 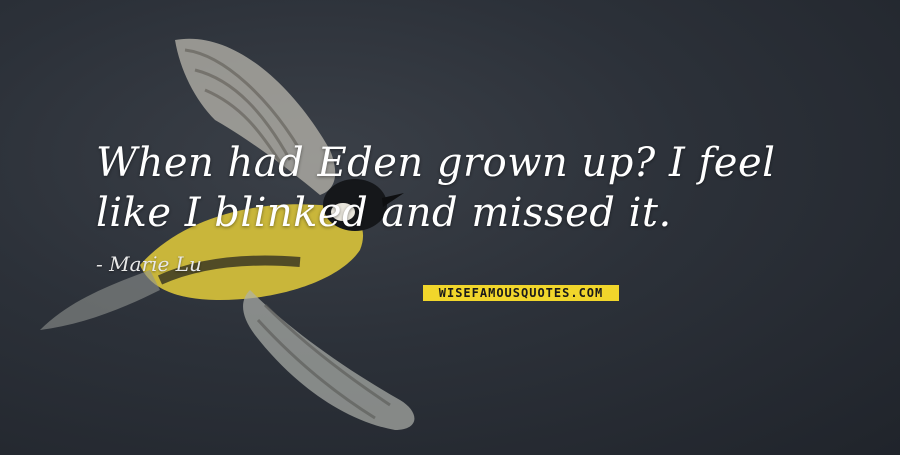 I want to click on bird-tail, so click(x=100, y=300).